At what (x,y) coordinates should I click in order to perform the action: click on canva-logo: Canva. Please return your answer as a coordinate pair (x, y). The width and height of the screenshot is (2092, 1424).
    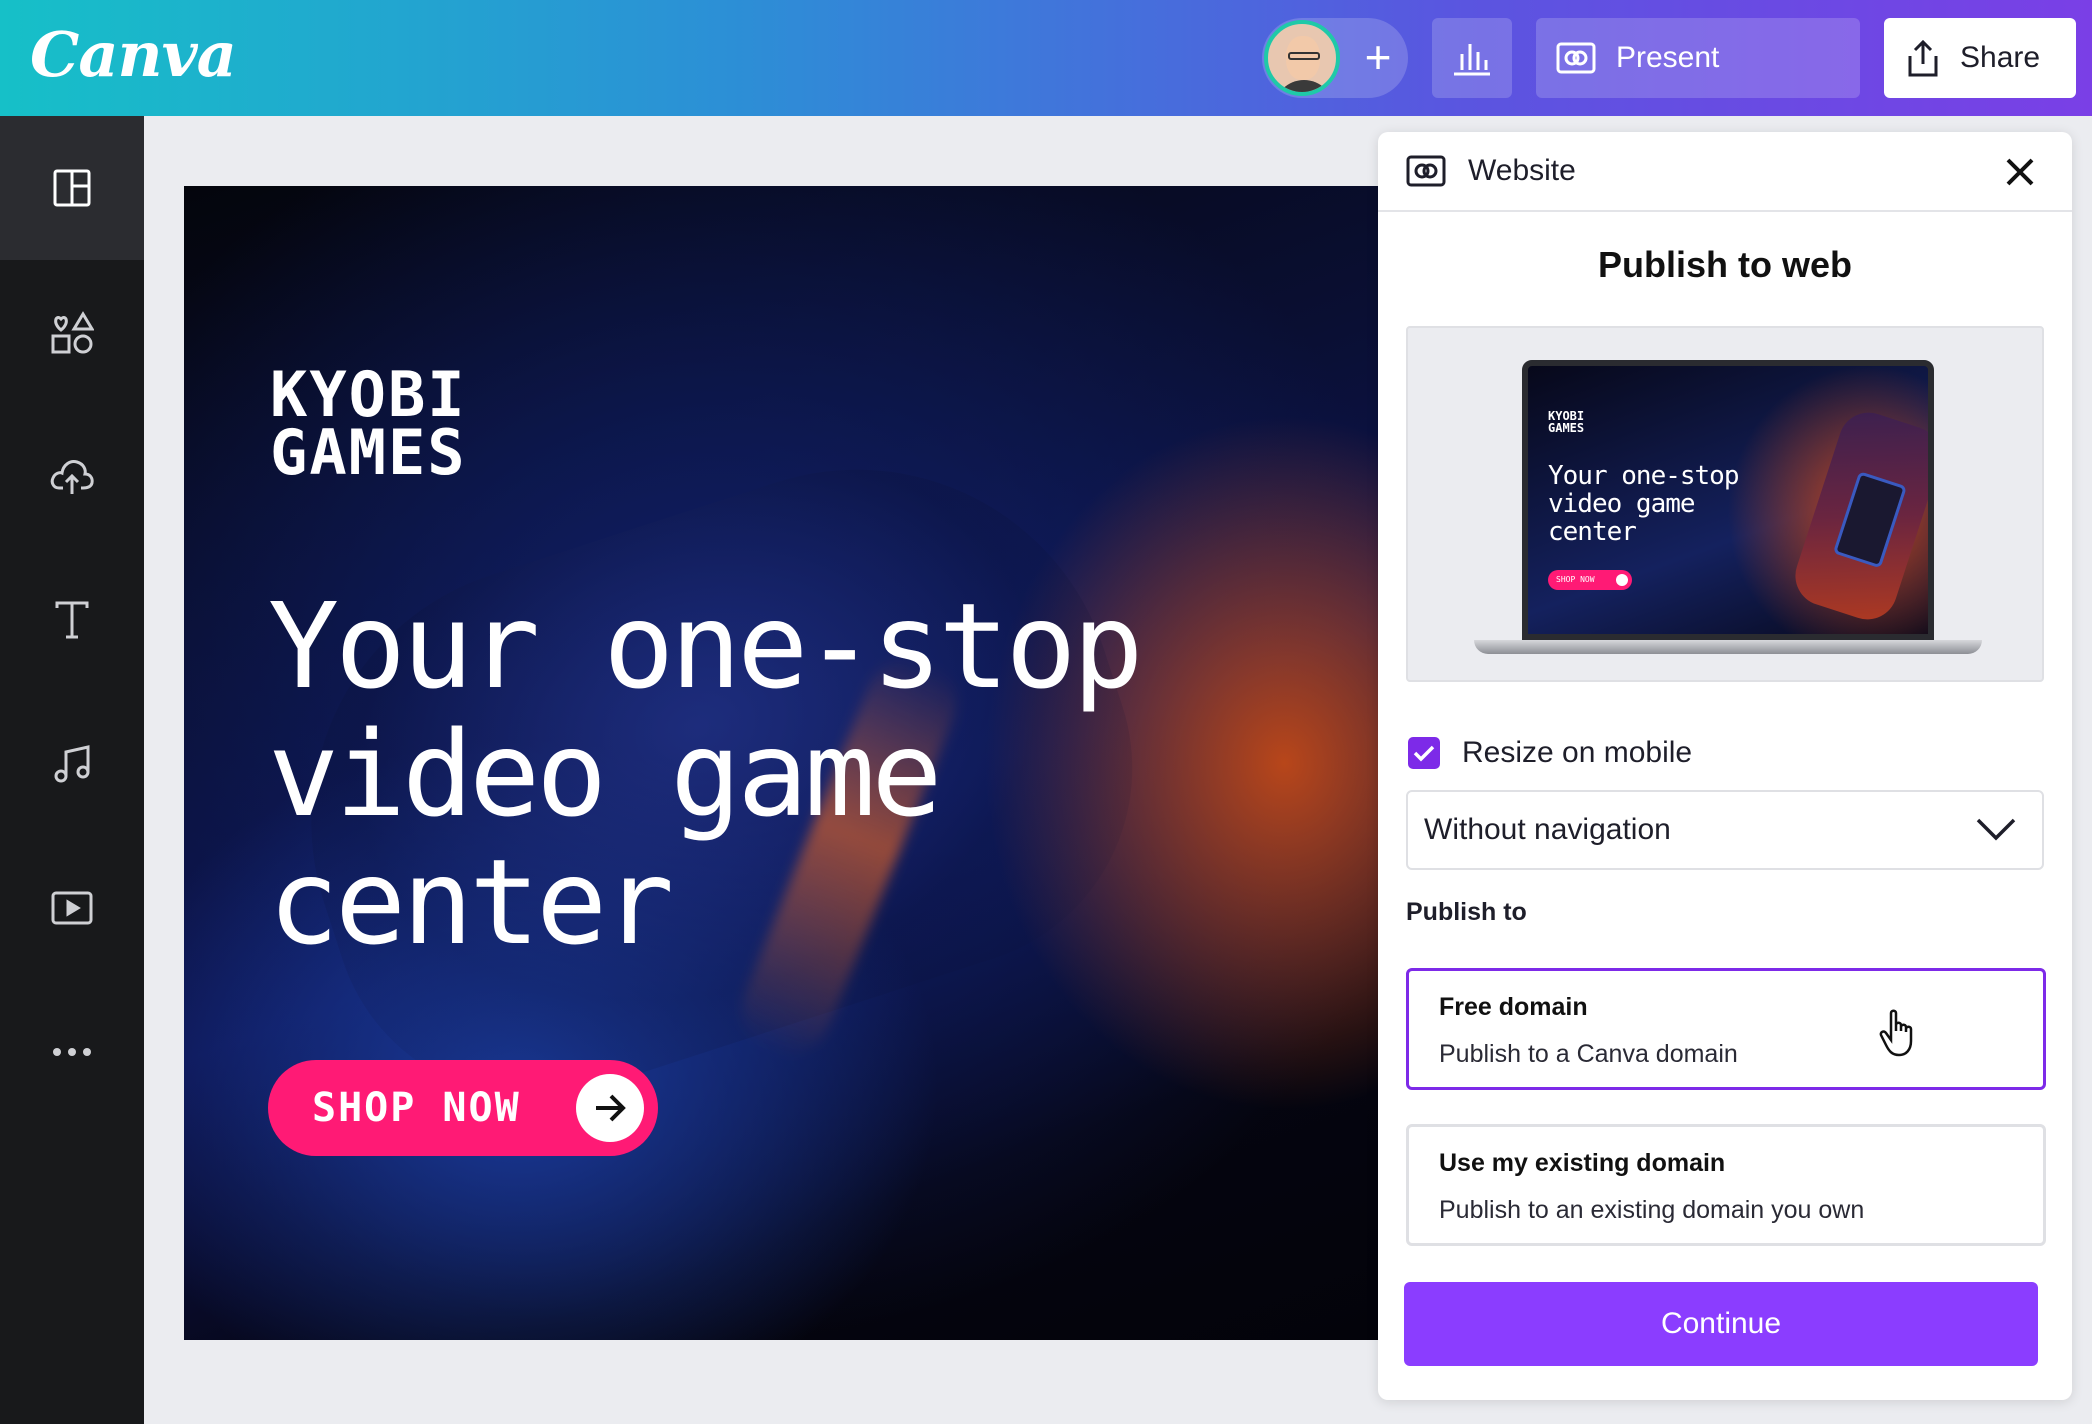
    Looking at the image, I should click on (133, 54).